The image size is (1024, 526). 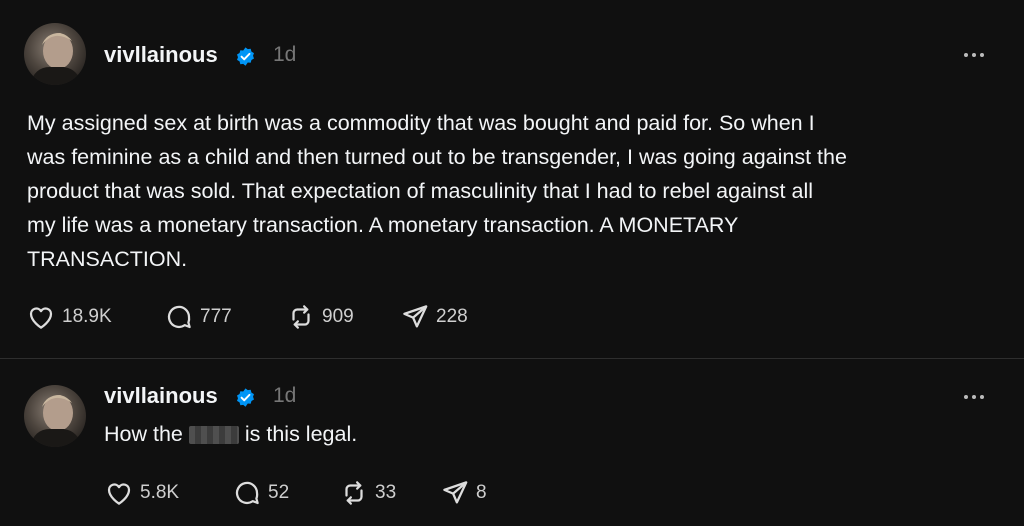 I want to click on repost-count: 33, so click(x=386, y=492).